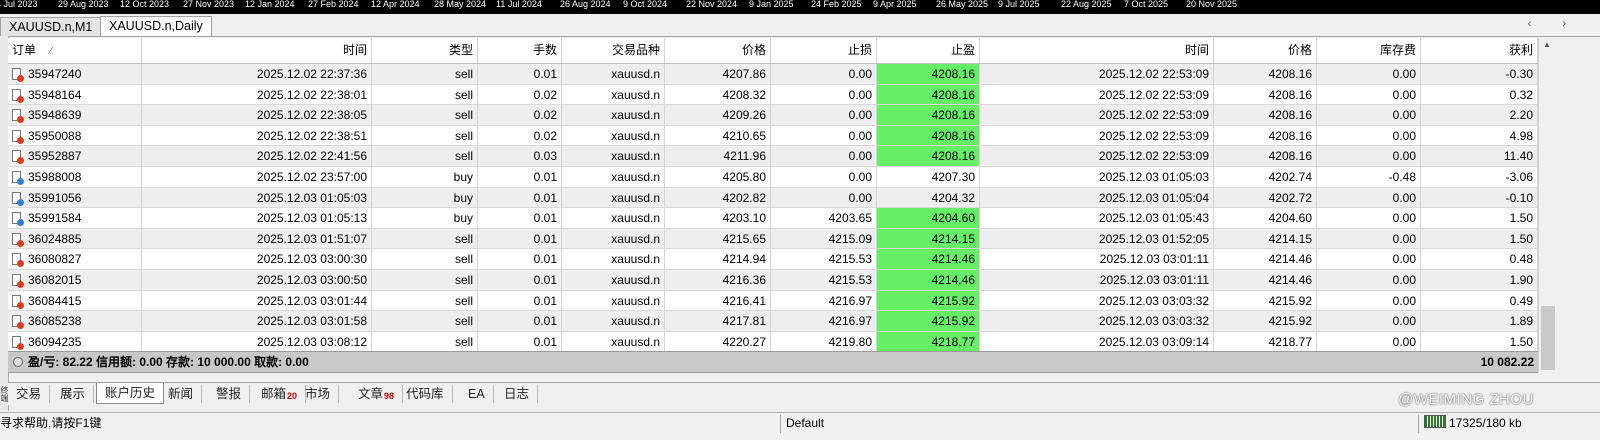 This screenshot has height=440, width=1600. Describe the element at coordinates (805, 423) in the screenshot. I see `status-profile: Default` at that location.